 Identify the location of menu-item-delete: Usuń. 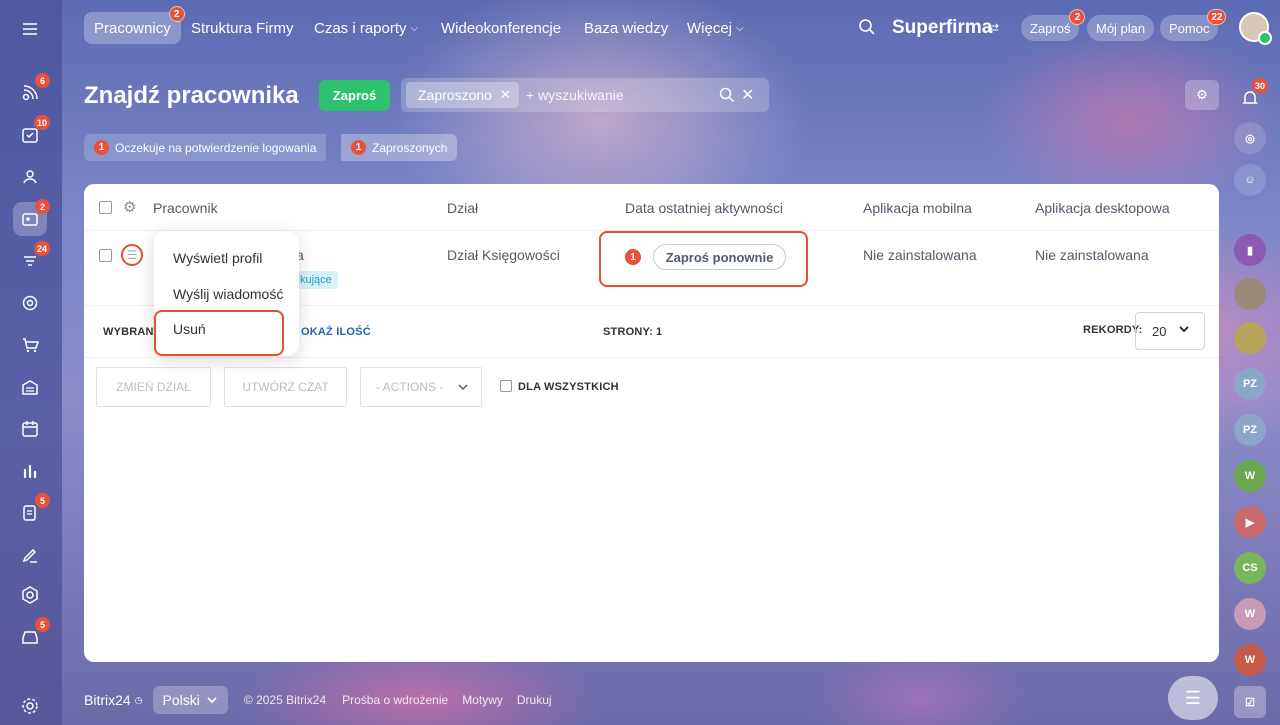
(189, 329).